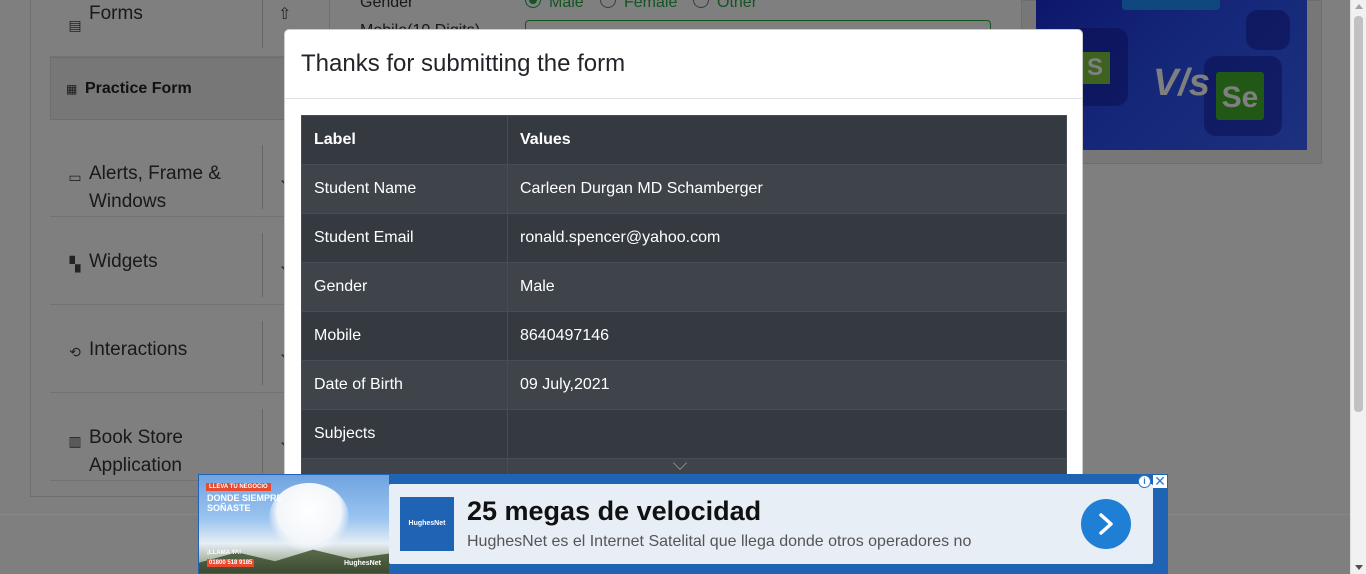 The image size is (1366, 574). Describe the element at coordinates (683, 64) in the screenshot. I see `modal-header: Thanks for submitting the form` at that location.